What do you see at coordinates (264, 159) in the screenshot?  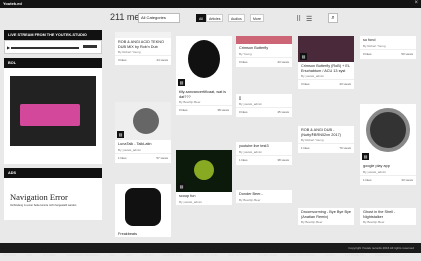 I see `card-stats: 1 likes 38 views` at bounding box center [264, 159].